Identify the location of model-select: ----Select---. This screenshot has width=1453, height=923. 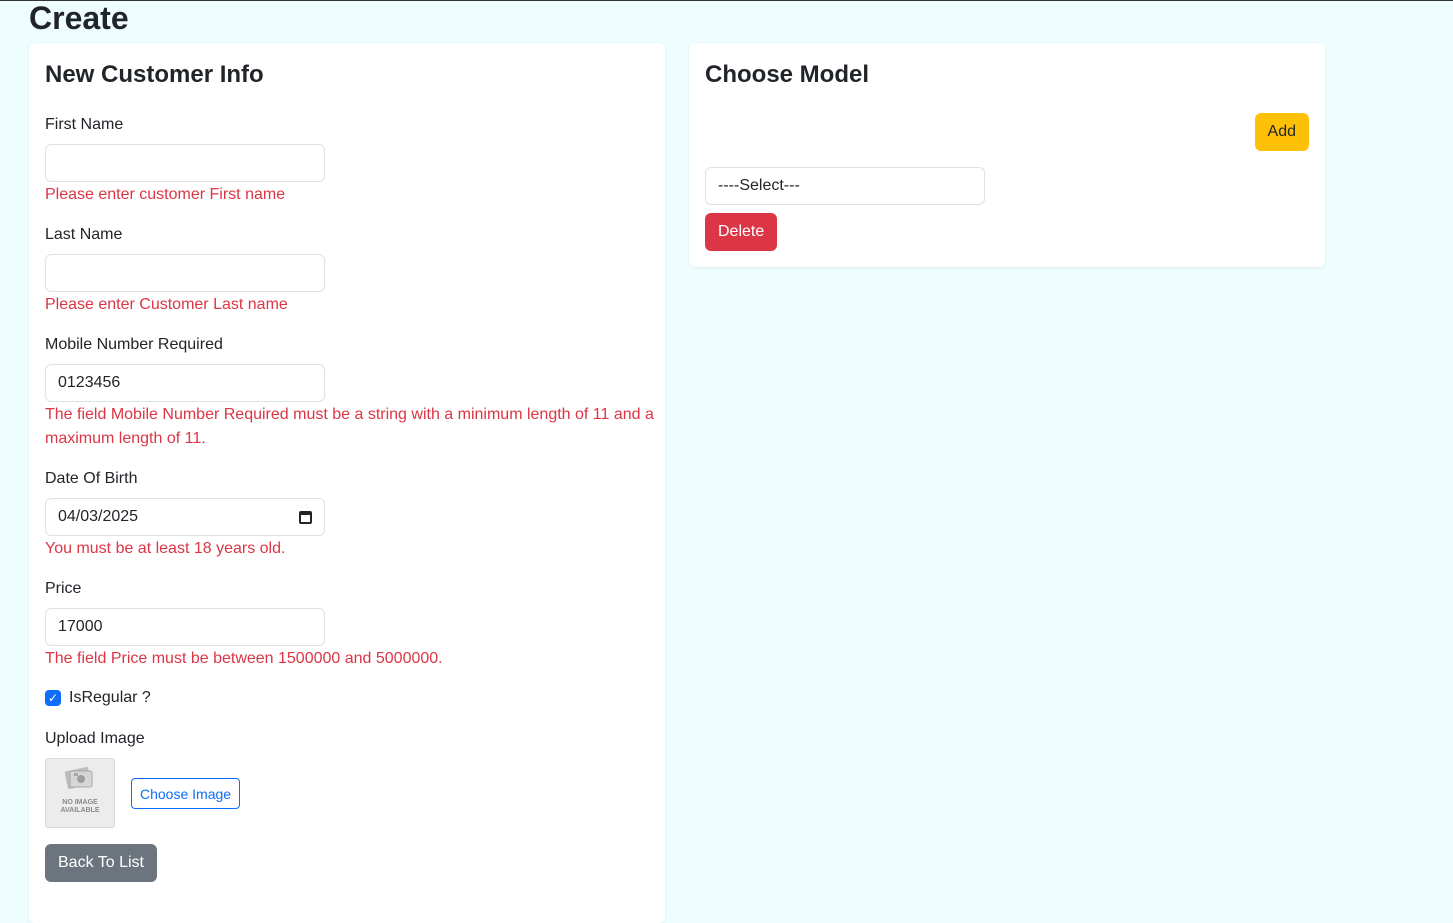
(845, 186).